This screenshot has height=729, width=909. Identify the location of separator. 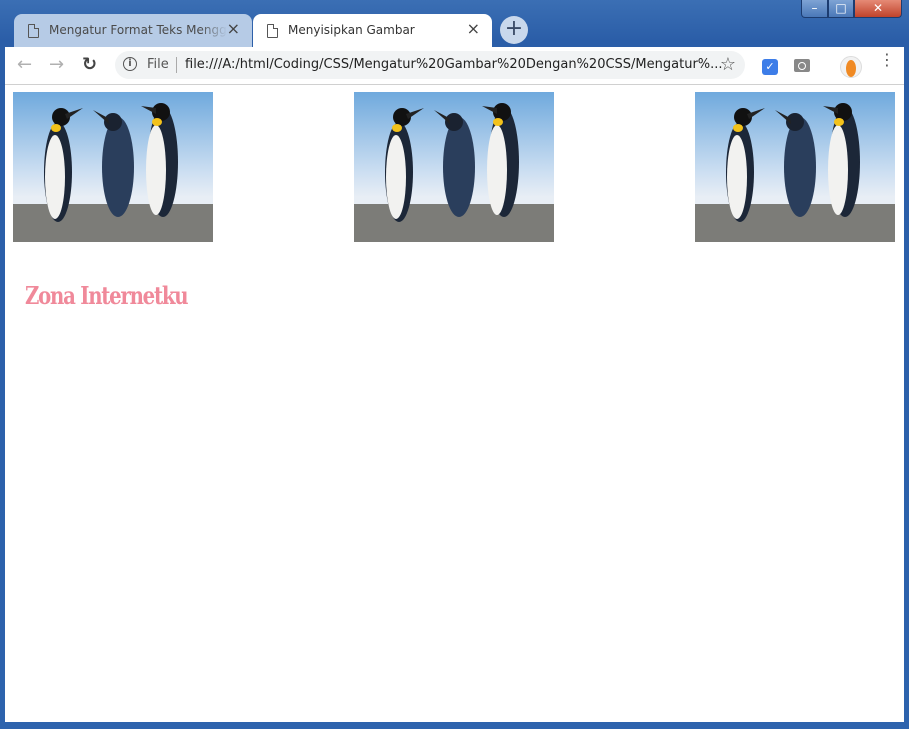
(176, 65).